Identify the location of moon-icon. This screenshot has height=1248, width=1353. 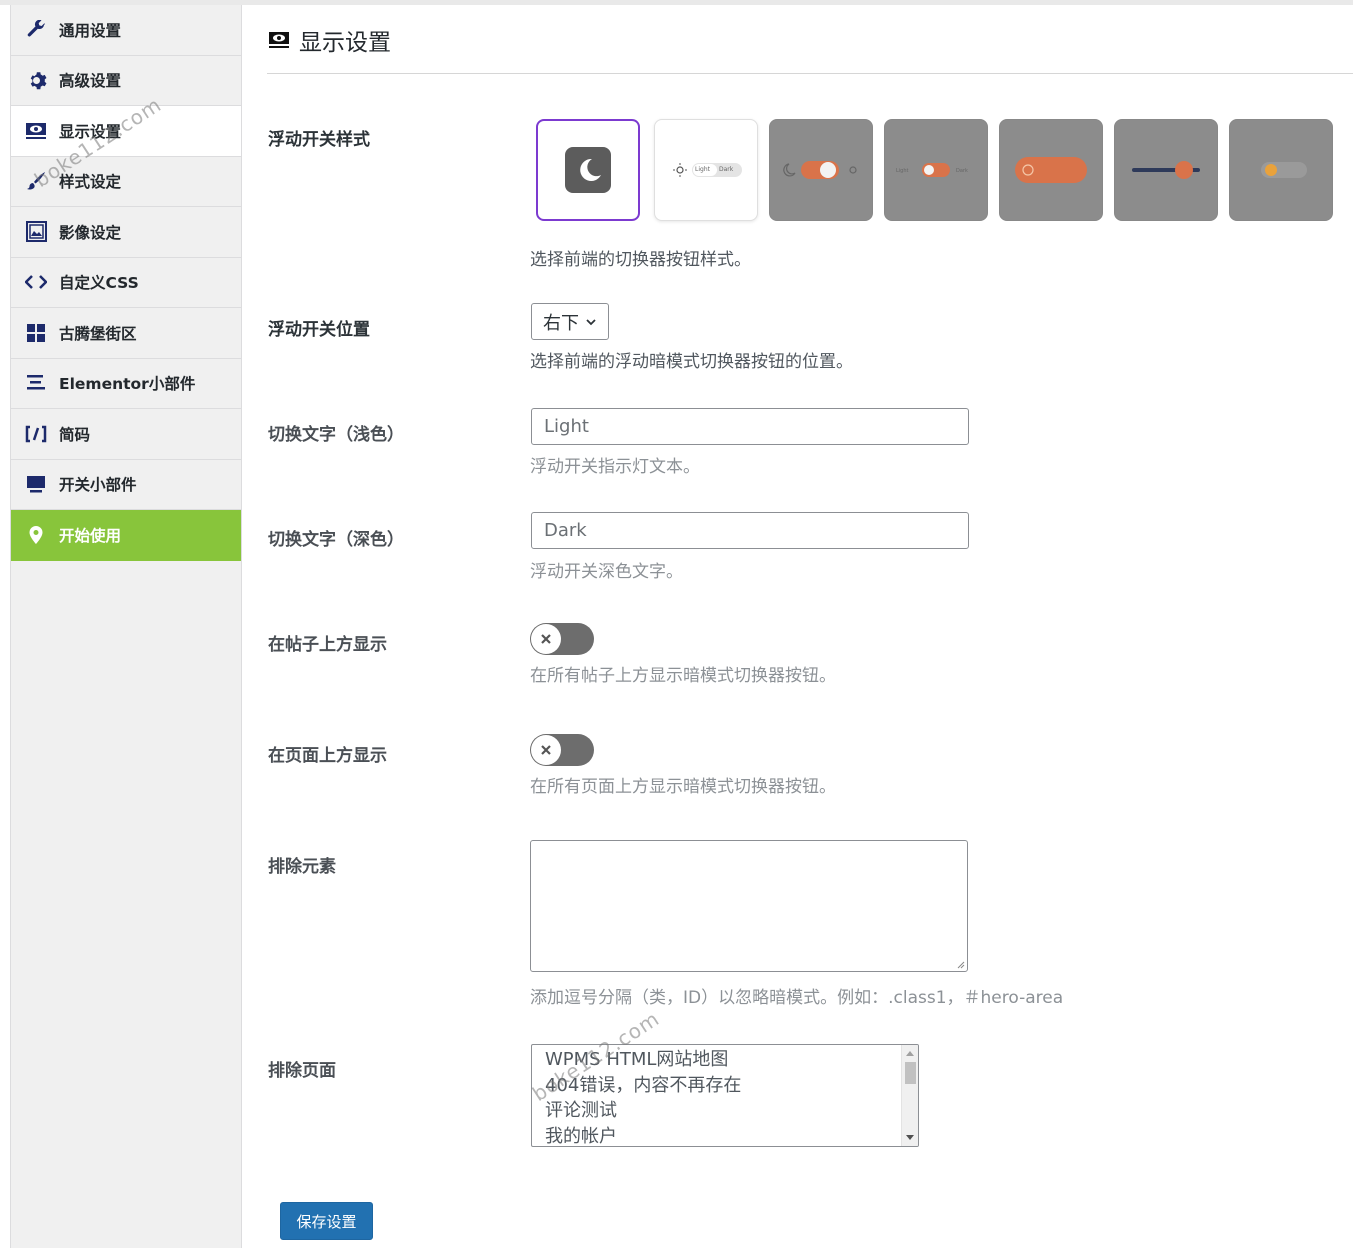
(588, 170).